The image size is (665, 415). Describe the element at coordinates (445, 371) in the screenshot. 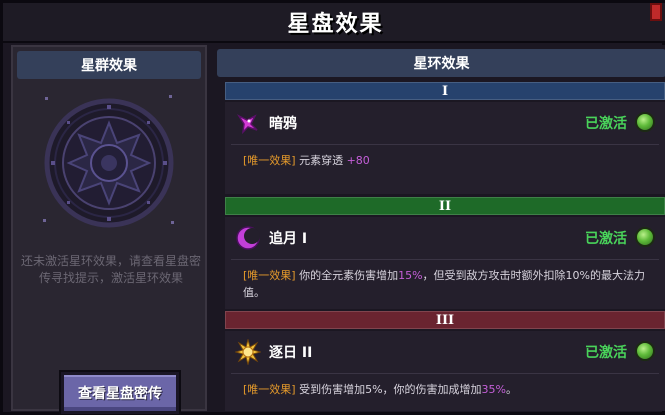

I see `ring-card-3: 逐日 II 已激活 [唯一效果] 受到伤害增加5%，你的伤害加成增加35%。` at that location.